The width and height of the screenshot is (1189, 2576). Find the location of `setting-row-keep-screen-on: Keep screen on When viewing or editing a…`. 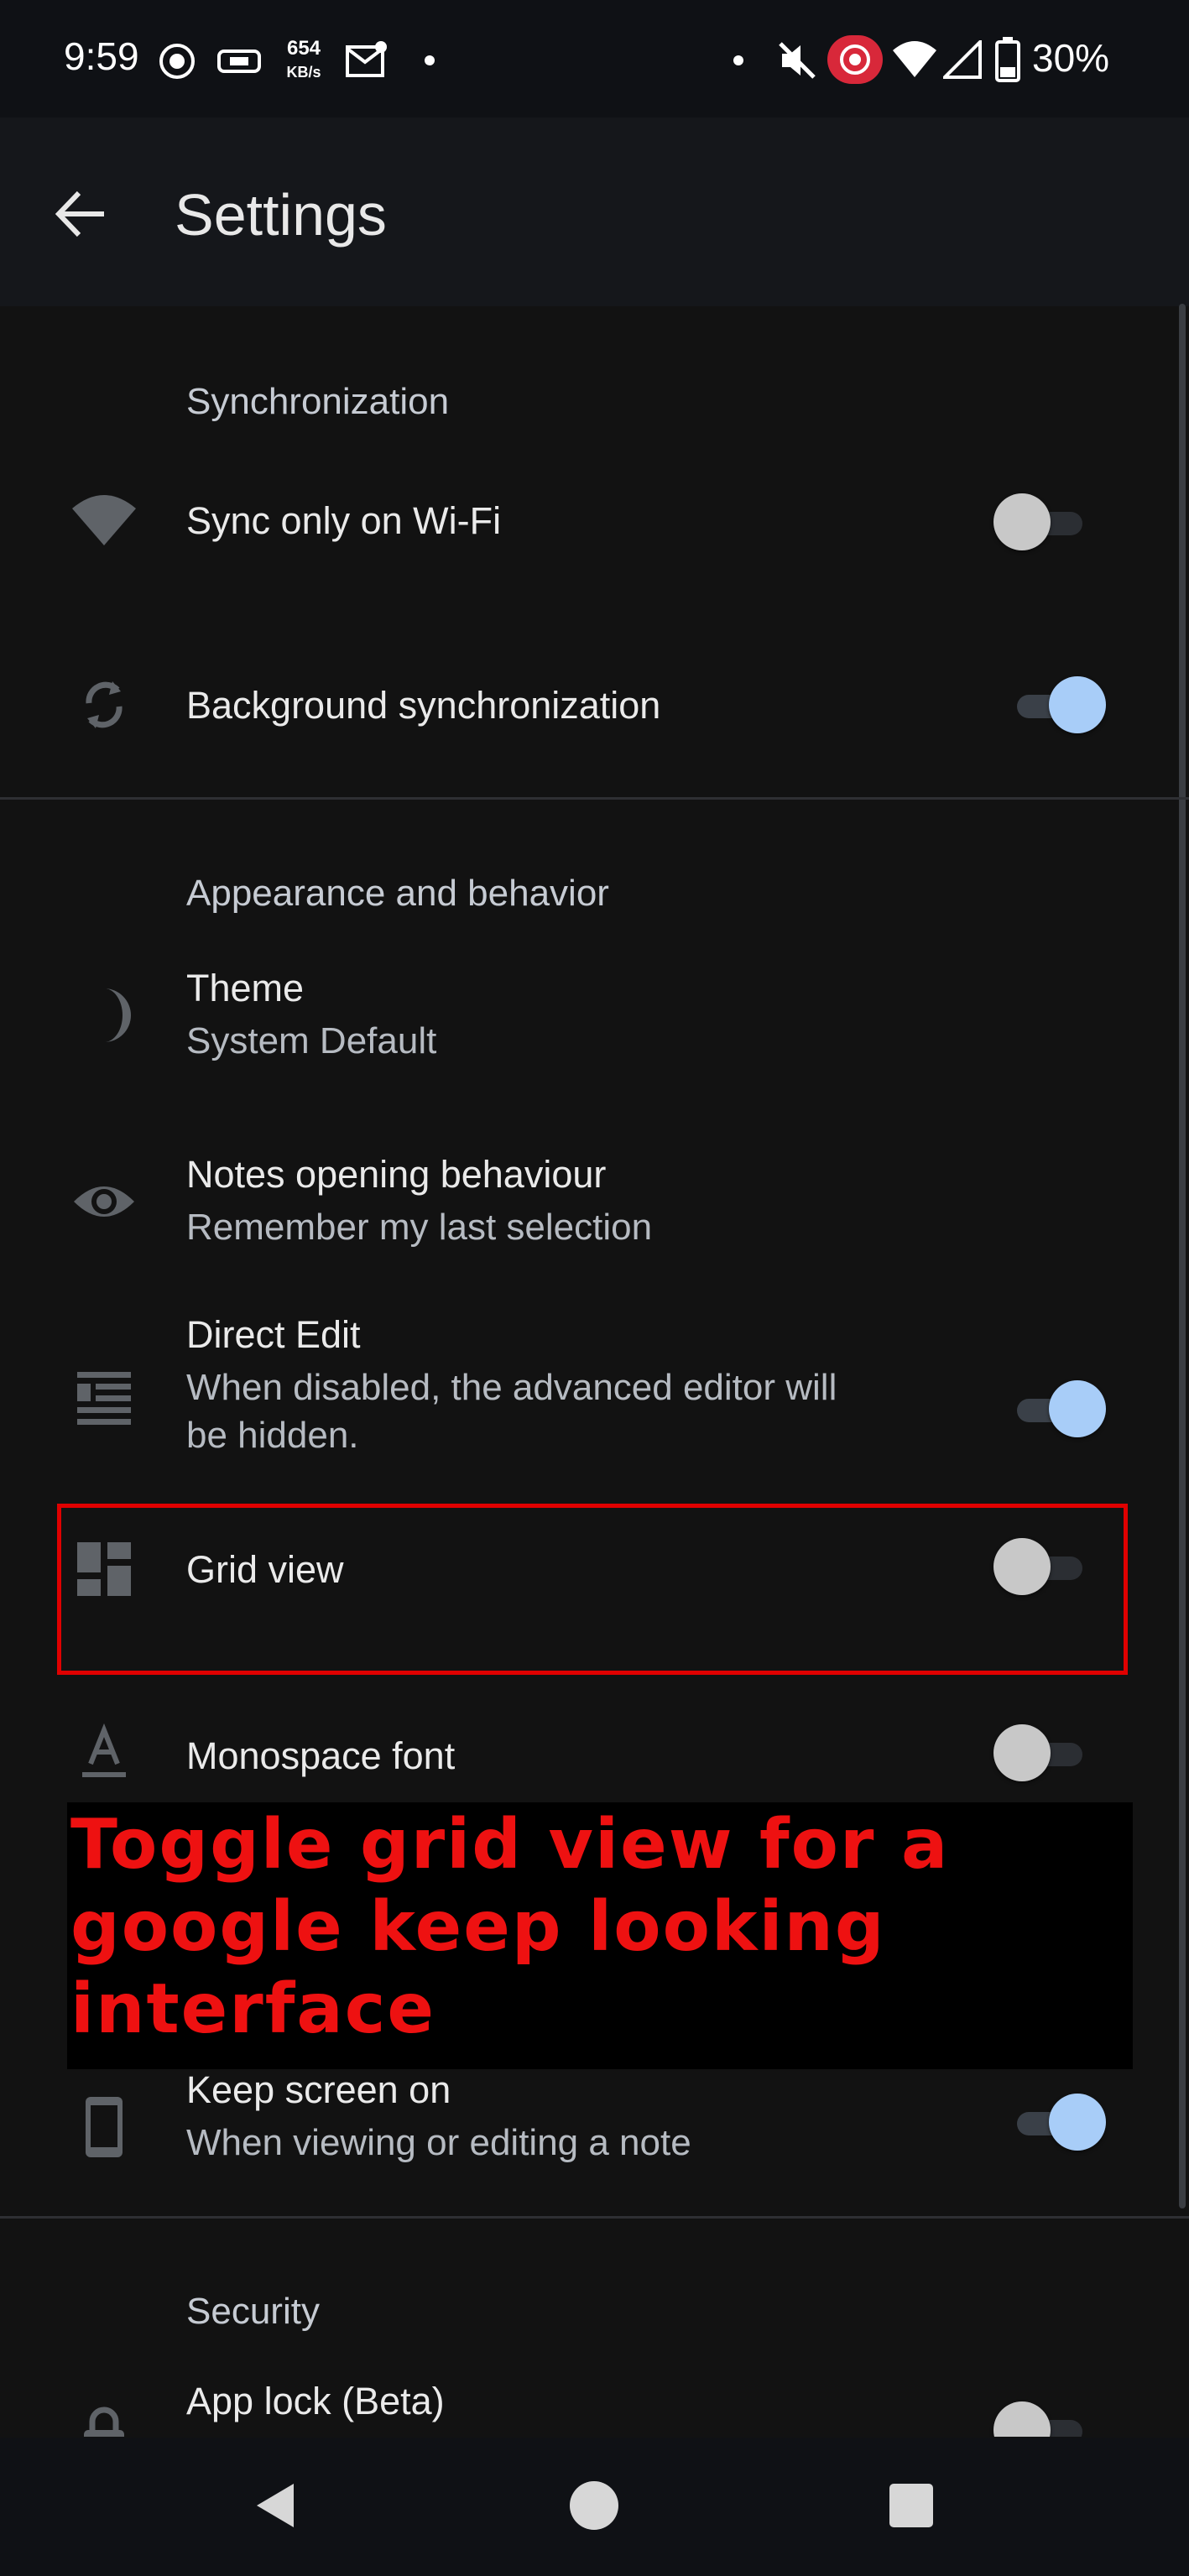

setting-row-keep-screen-on: Keep screen on When viewing or editing a… is located at coordinates (587, 2127).